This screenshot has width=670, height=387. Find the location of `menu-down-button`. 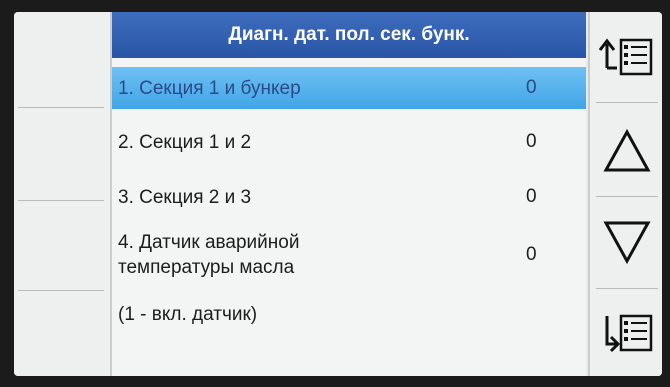

menu-down-button is located at coordinates (626, 332).